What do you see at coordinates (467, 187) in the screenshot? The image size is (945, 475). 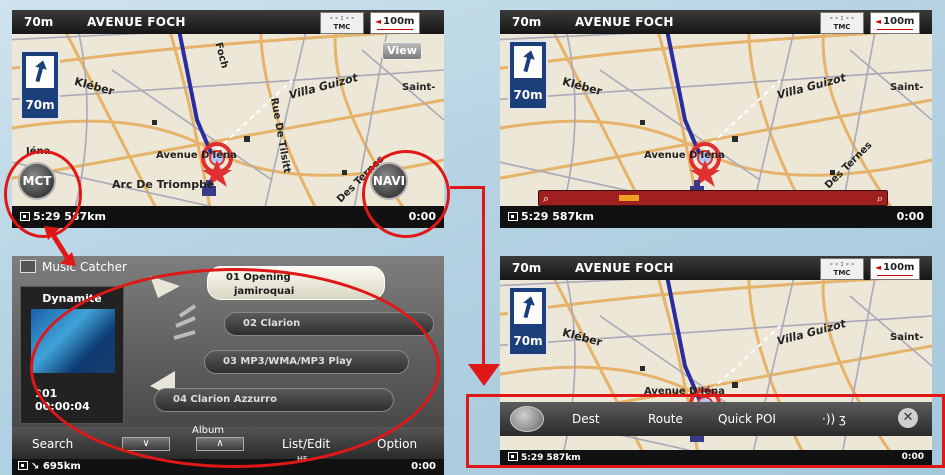 I see `connector-line-h` at bounding box center [467, 187].